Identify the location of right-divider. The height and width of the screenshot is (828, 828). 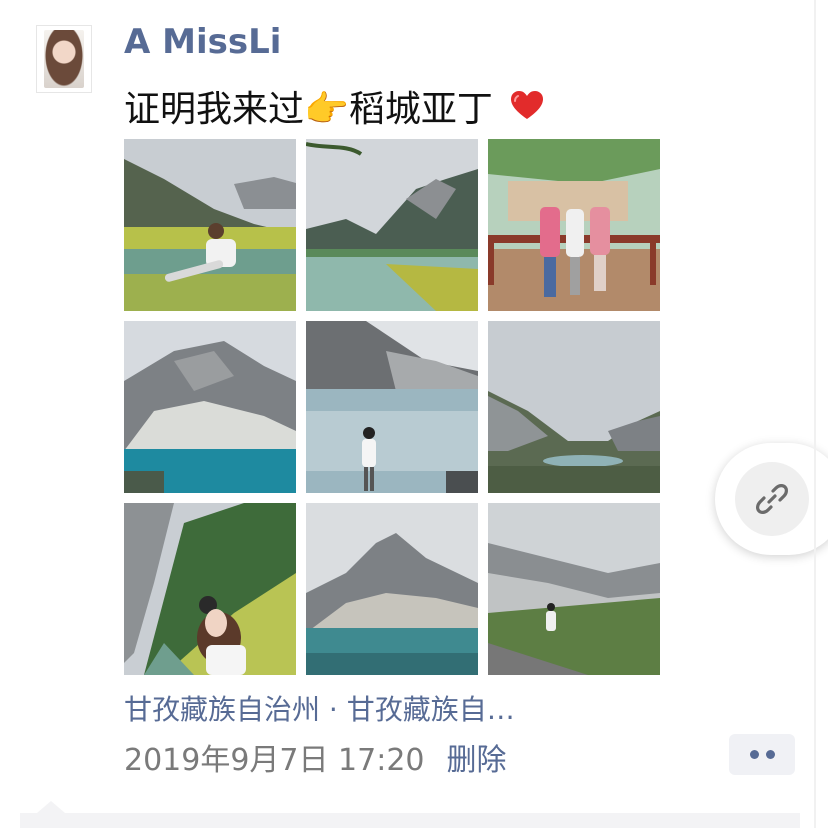
(815, 414).